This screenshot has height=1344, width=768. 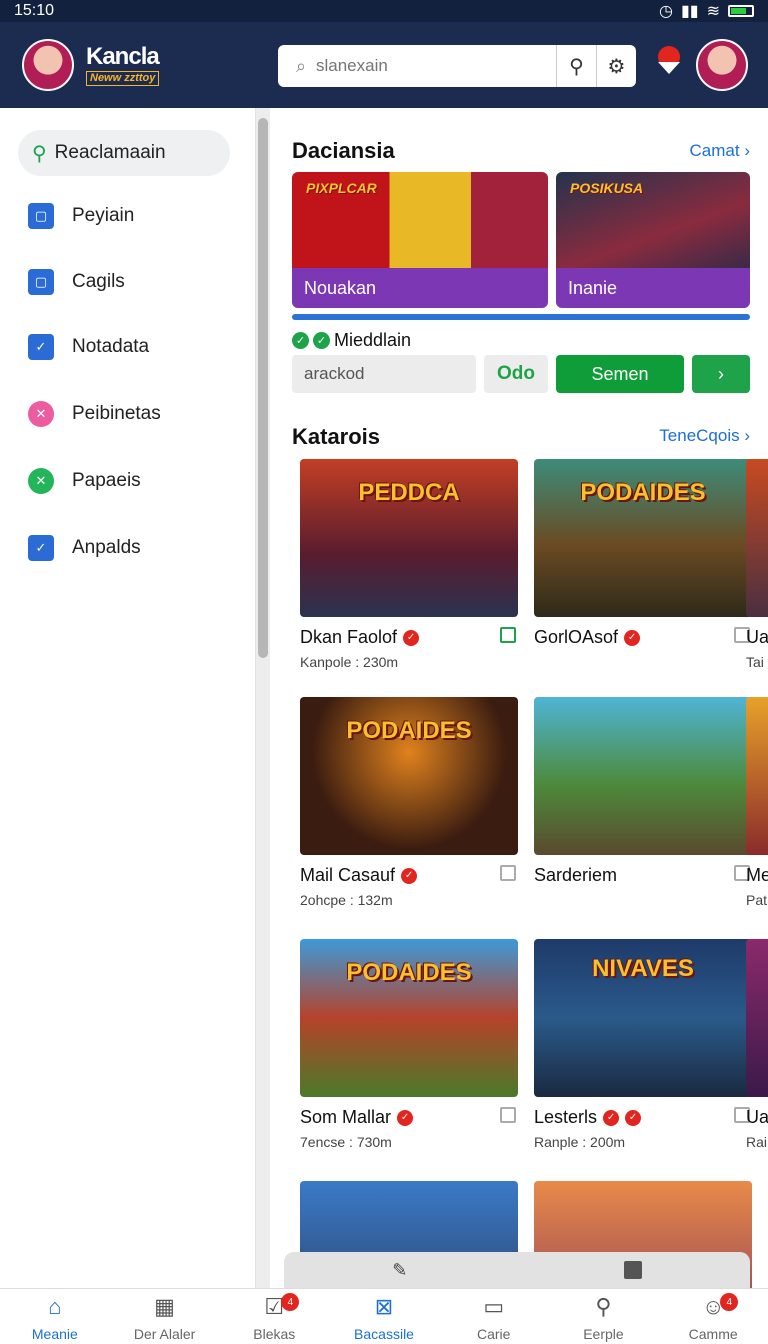 I want to click on game-card-meta: Kanpole : 230m, so click(x=349, y=662).